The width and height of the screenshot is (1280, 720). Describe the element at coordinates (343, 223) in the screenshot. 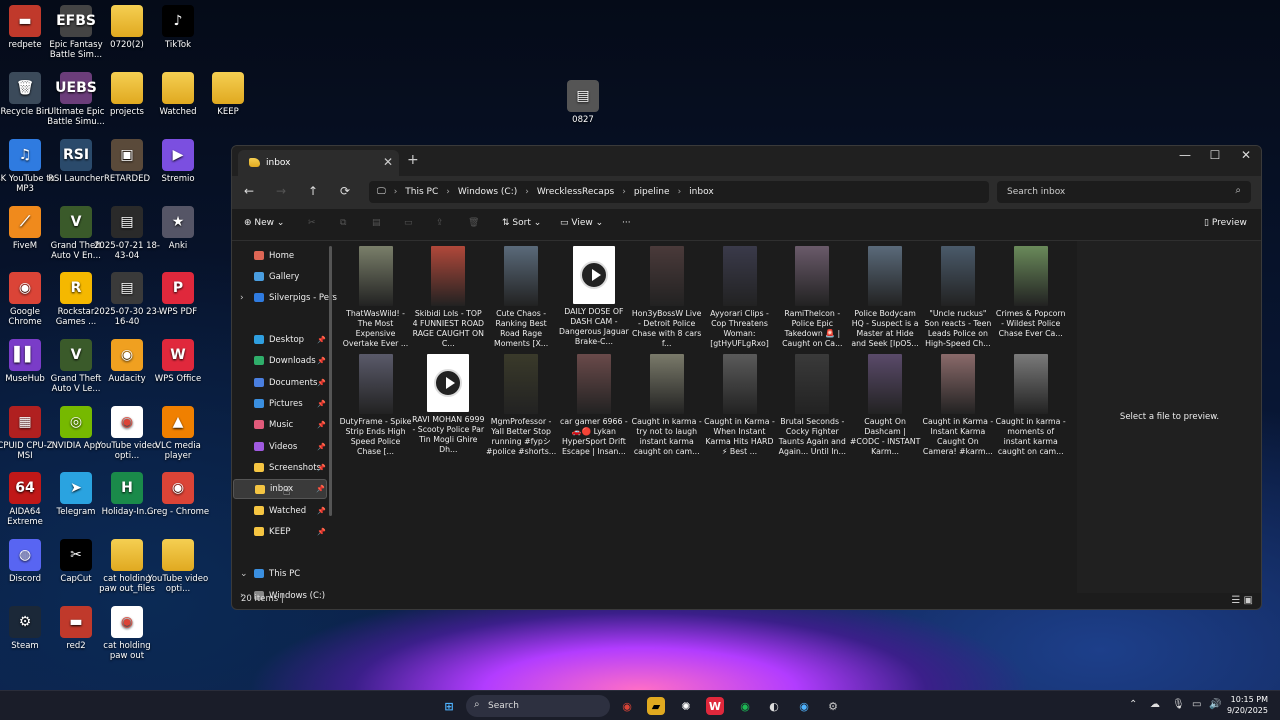

I see `copy-icon: ⧉` at that location.